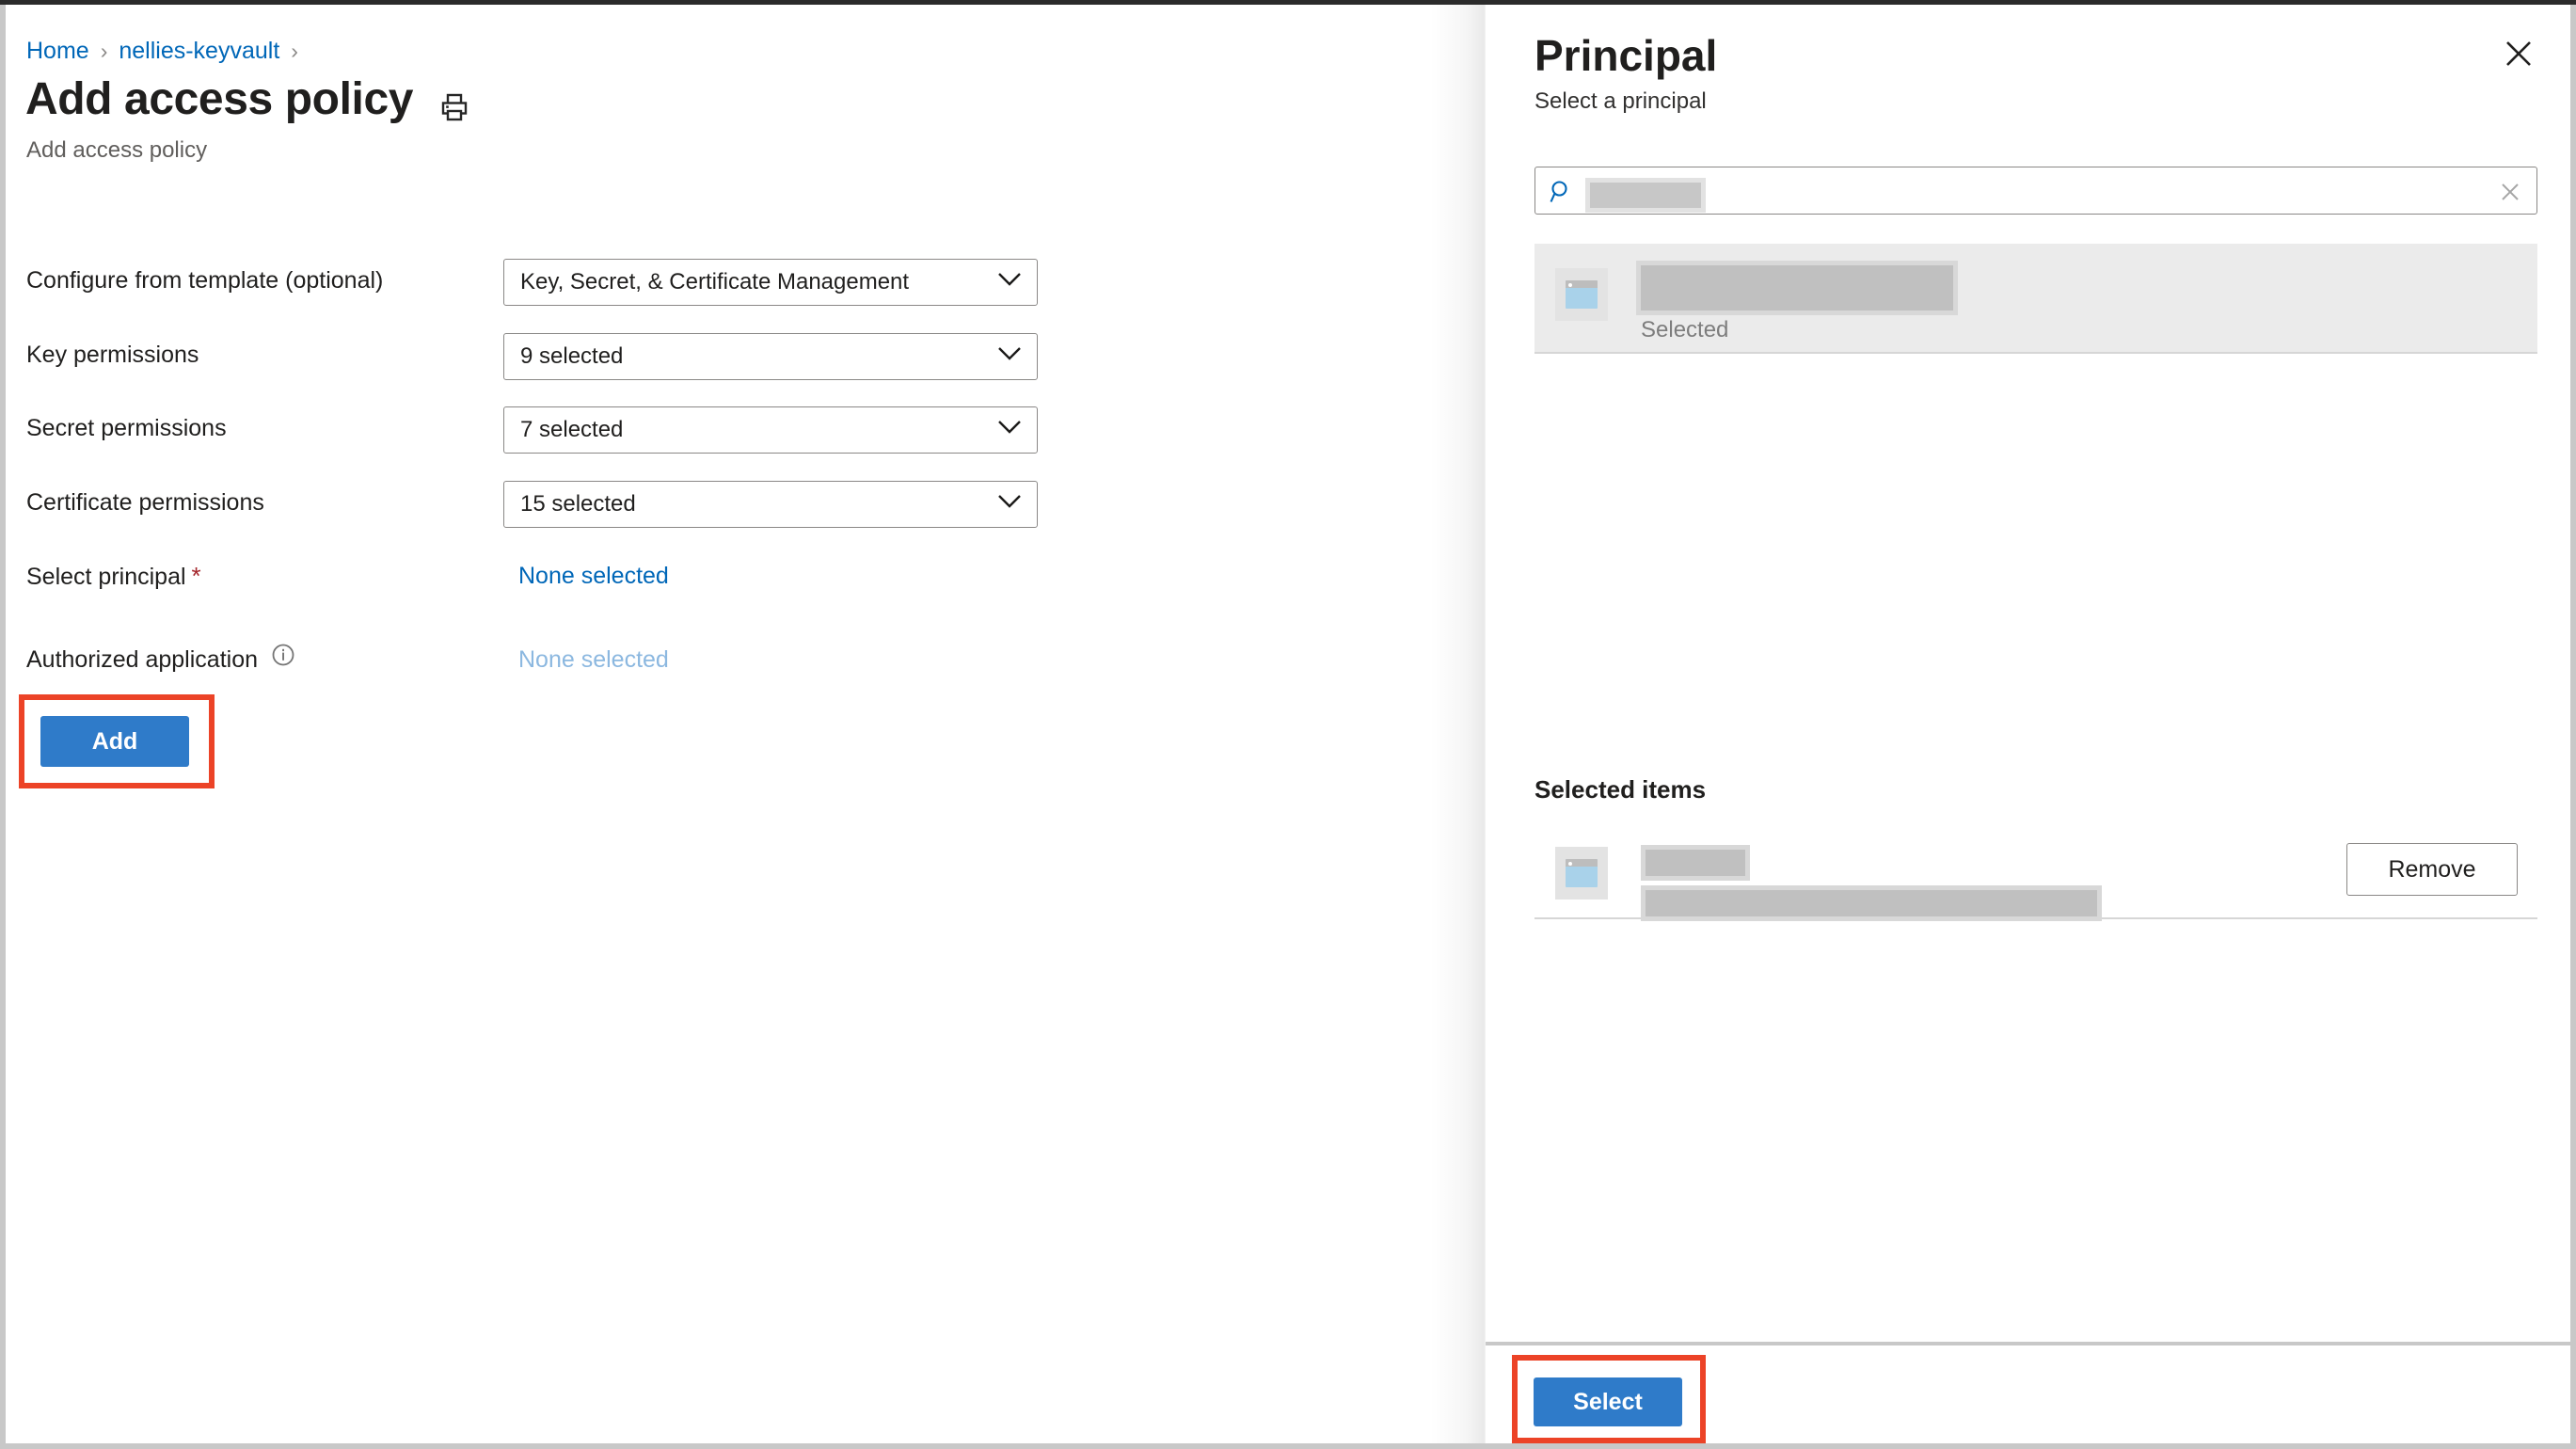  I want to click on select-button: Select, so click(1608, 1402).